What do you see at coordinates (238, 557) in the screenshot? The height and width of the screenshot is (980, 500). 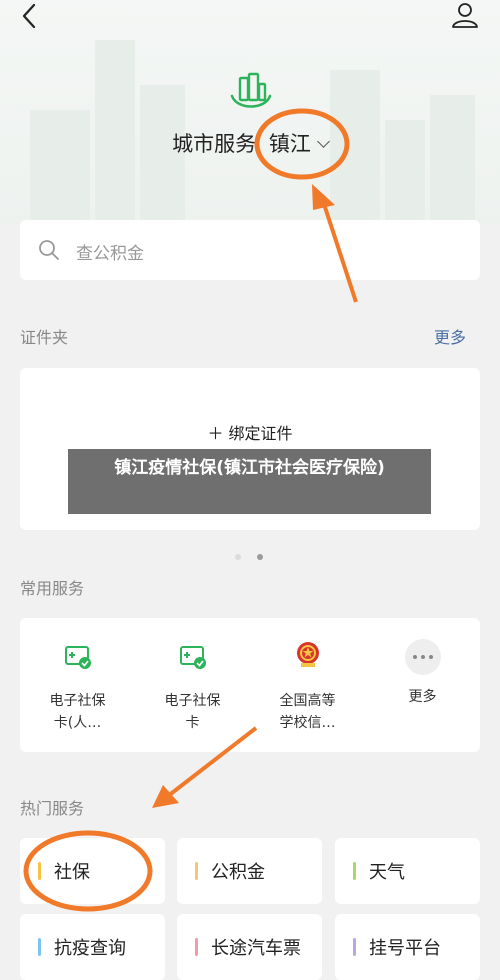 I see `carousel-dot` at bounding box center [238, 557].